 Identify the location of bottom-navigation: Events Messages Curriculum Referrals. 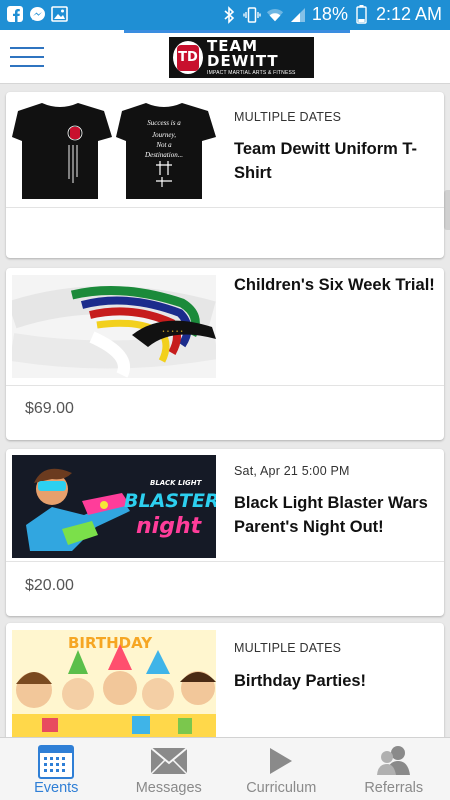
(225, 768).